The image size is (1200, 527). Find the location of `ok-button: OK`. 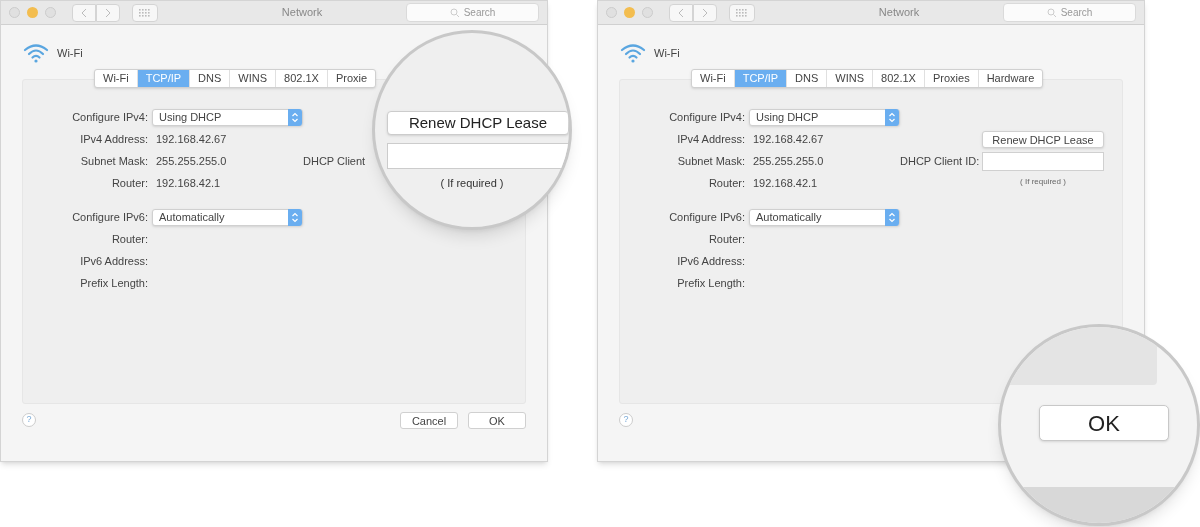

ok-button: OK is located at coordinates (1104, 423).